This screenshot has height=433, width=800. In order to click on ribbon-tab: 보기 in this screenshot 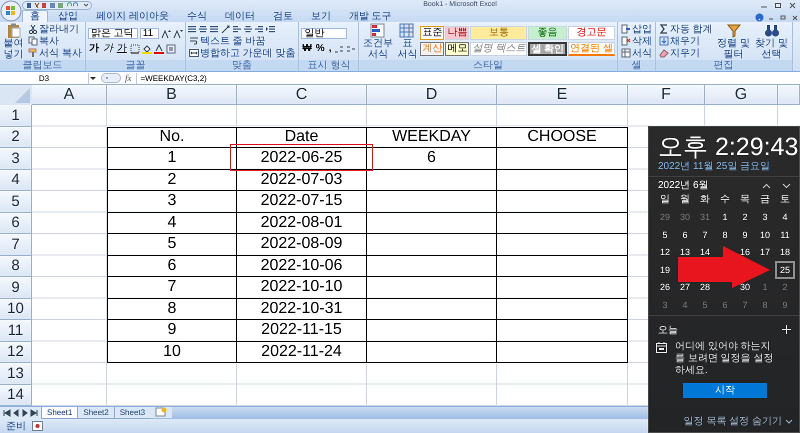, I will do `click(320, 16)`.